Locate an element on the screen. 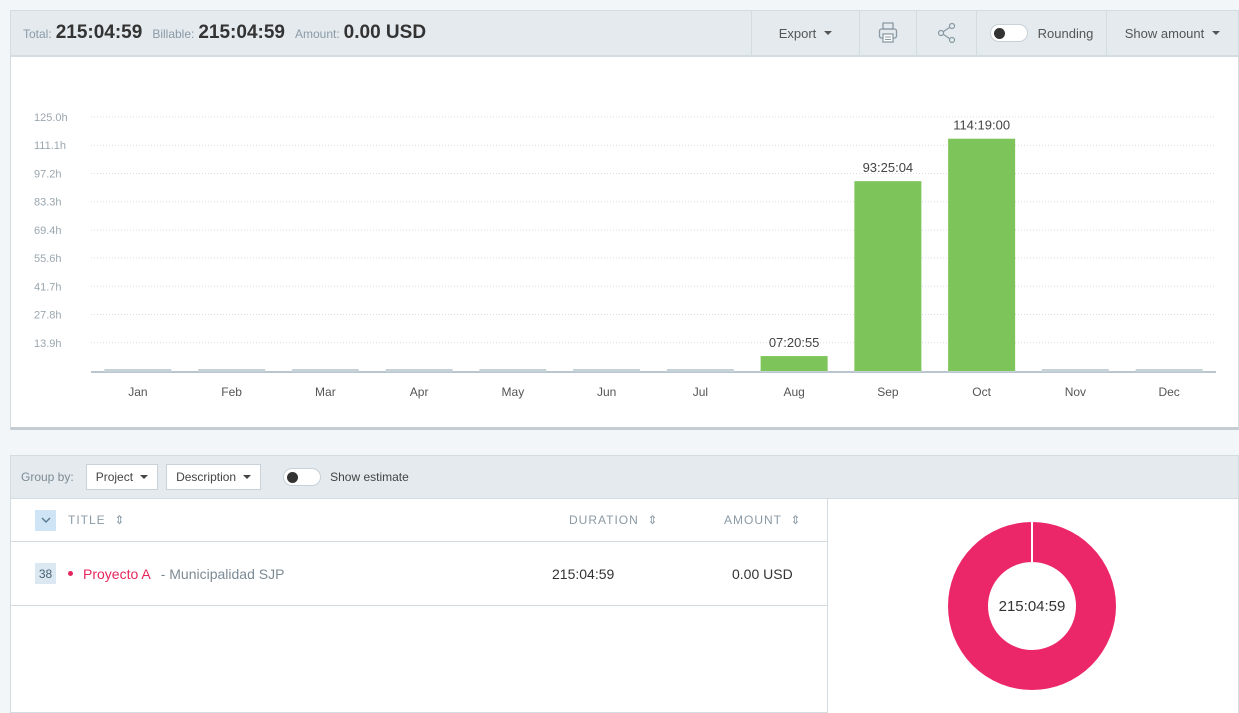 This screenshot has width=1239, height=713. show-estimate-label: Show estimate is located at coordinates (369, 477).